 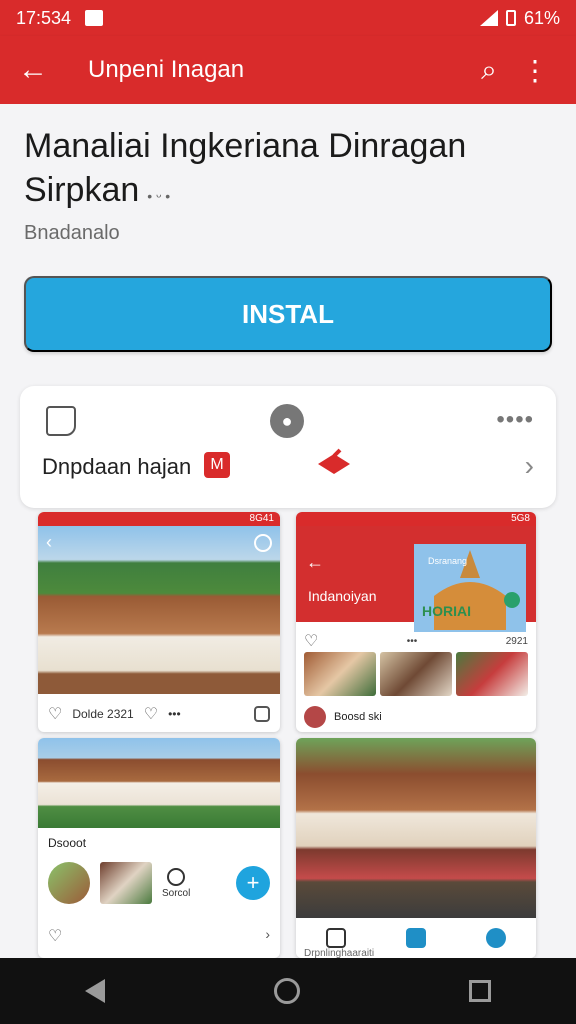 I want to click on screen-header: ← ➚ Indanoiyan Dsranang HORIAI, so click(x=416, y=579).